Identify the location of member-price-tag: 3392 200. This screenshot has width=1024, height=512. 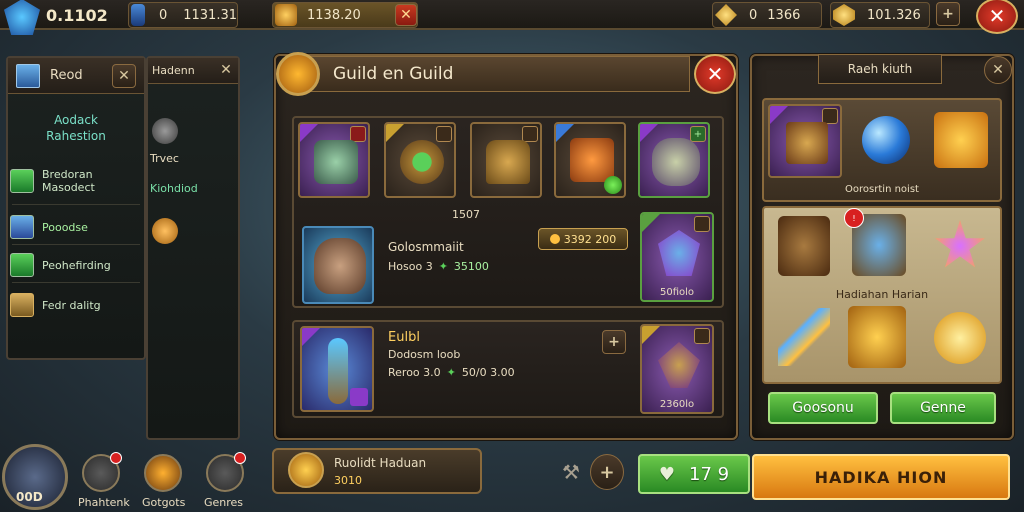
(583, 239).